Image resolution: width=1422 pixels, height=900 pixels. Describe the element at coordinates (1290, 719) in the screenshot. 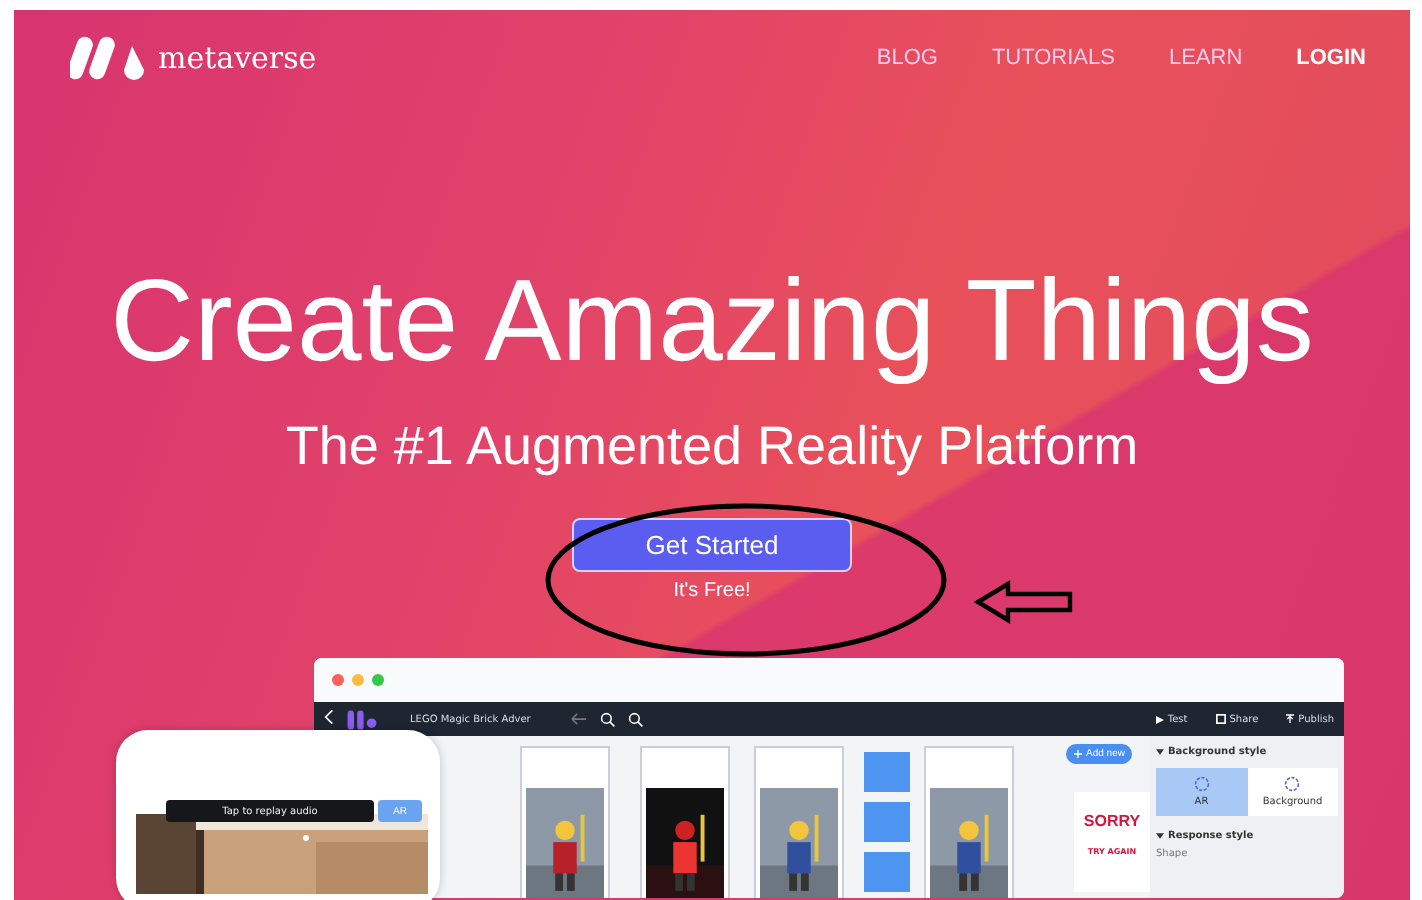

I see `upload-icon` at that location.